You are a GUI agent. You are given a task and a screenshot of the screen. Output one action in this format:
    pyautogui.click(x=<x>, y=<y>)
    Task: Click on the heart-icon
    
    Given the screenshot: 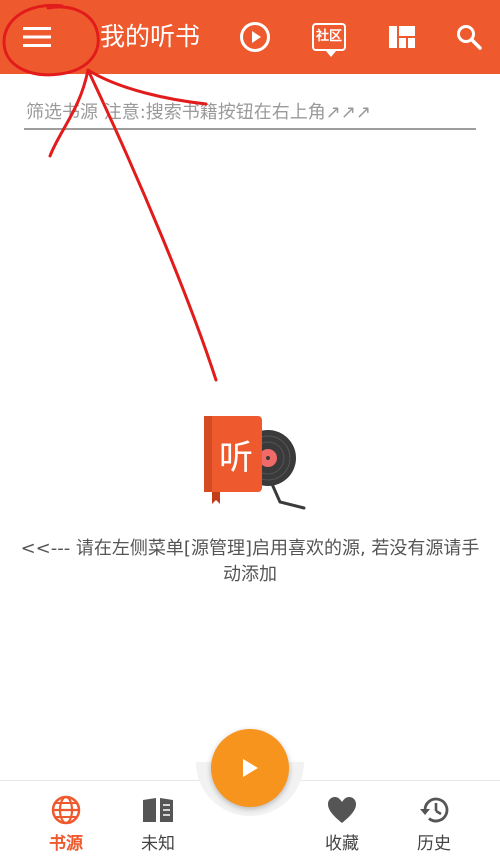 What is the action you would take?
    pyautogui.click(x=342, y=810)
    